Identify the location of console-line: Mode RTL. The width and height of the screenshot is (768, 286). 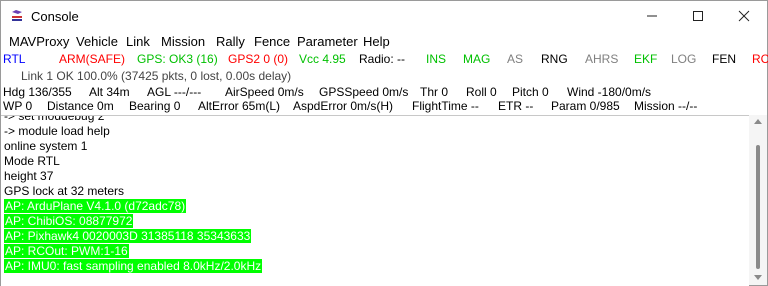
(32, 161).